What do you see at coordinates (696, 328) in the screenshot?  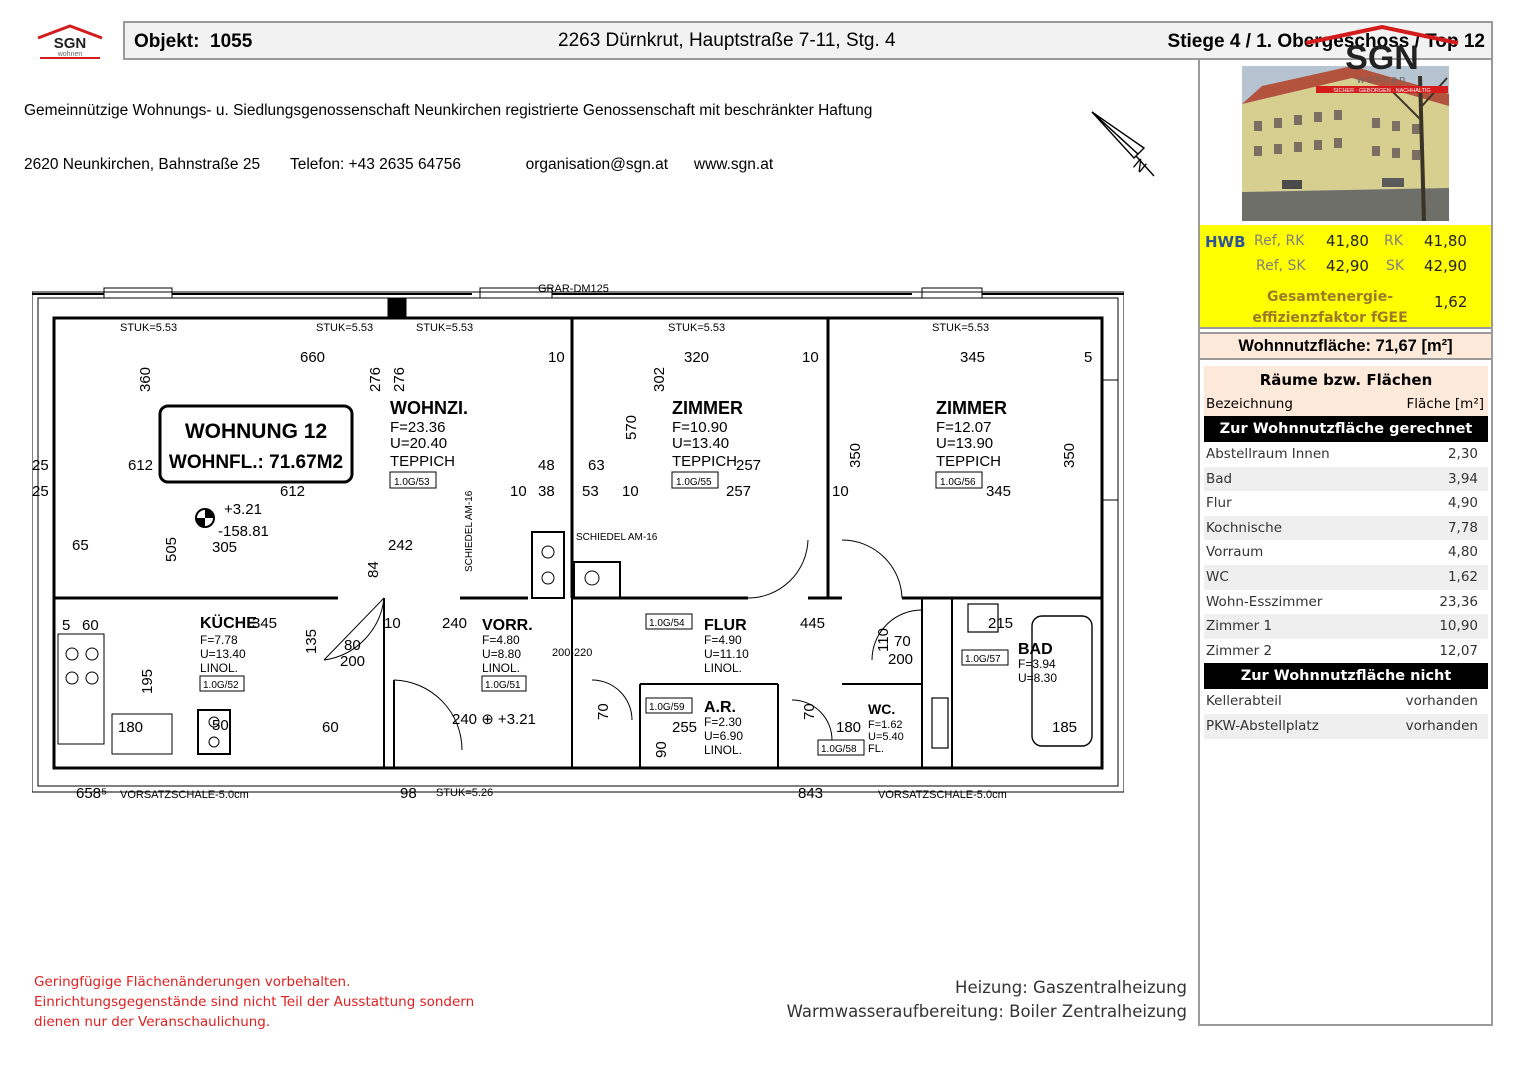 I see `stuk-4: STUK=5.53` at bounding box center [696, 328].